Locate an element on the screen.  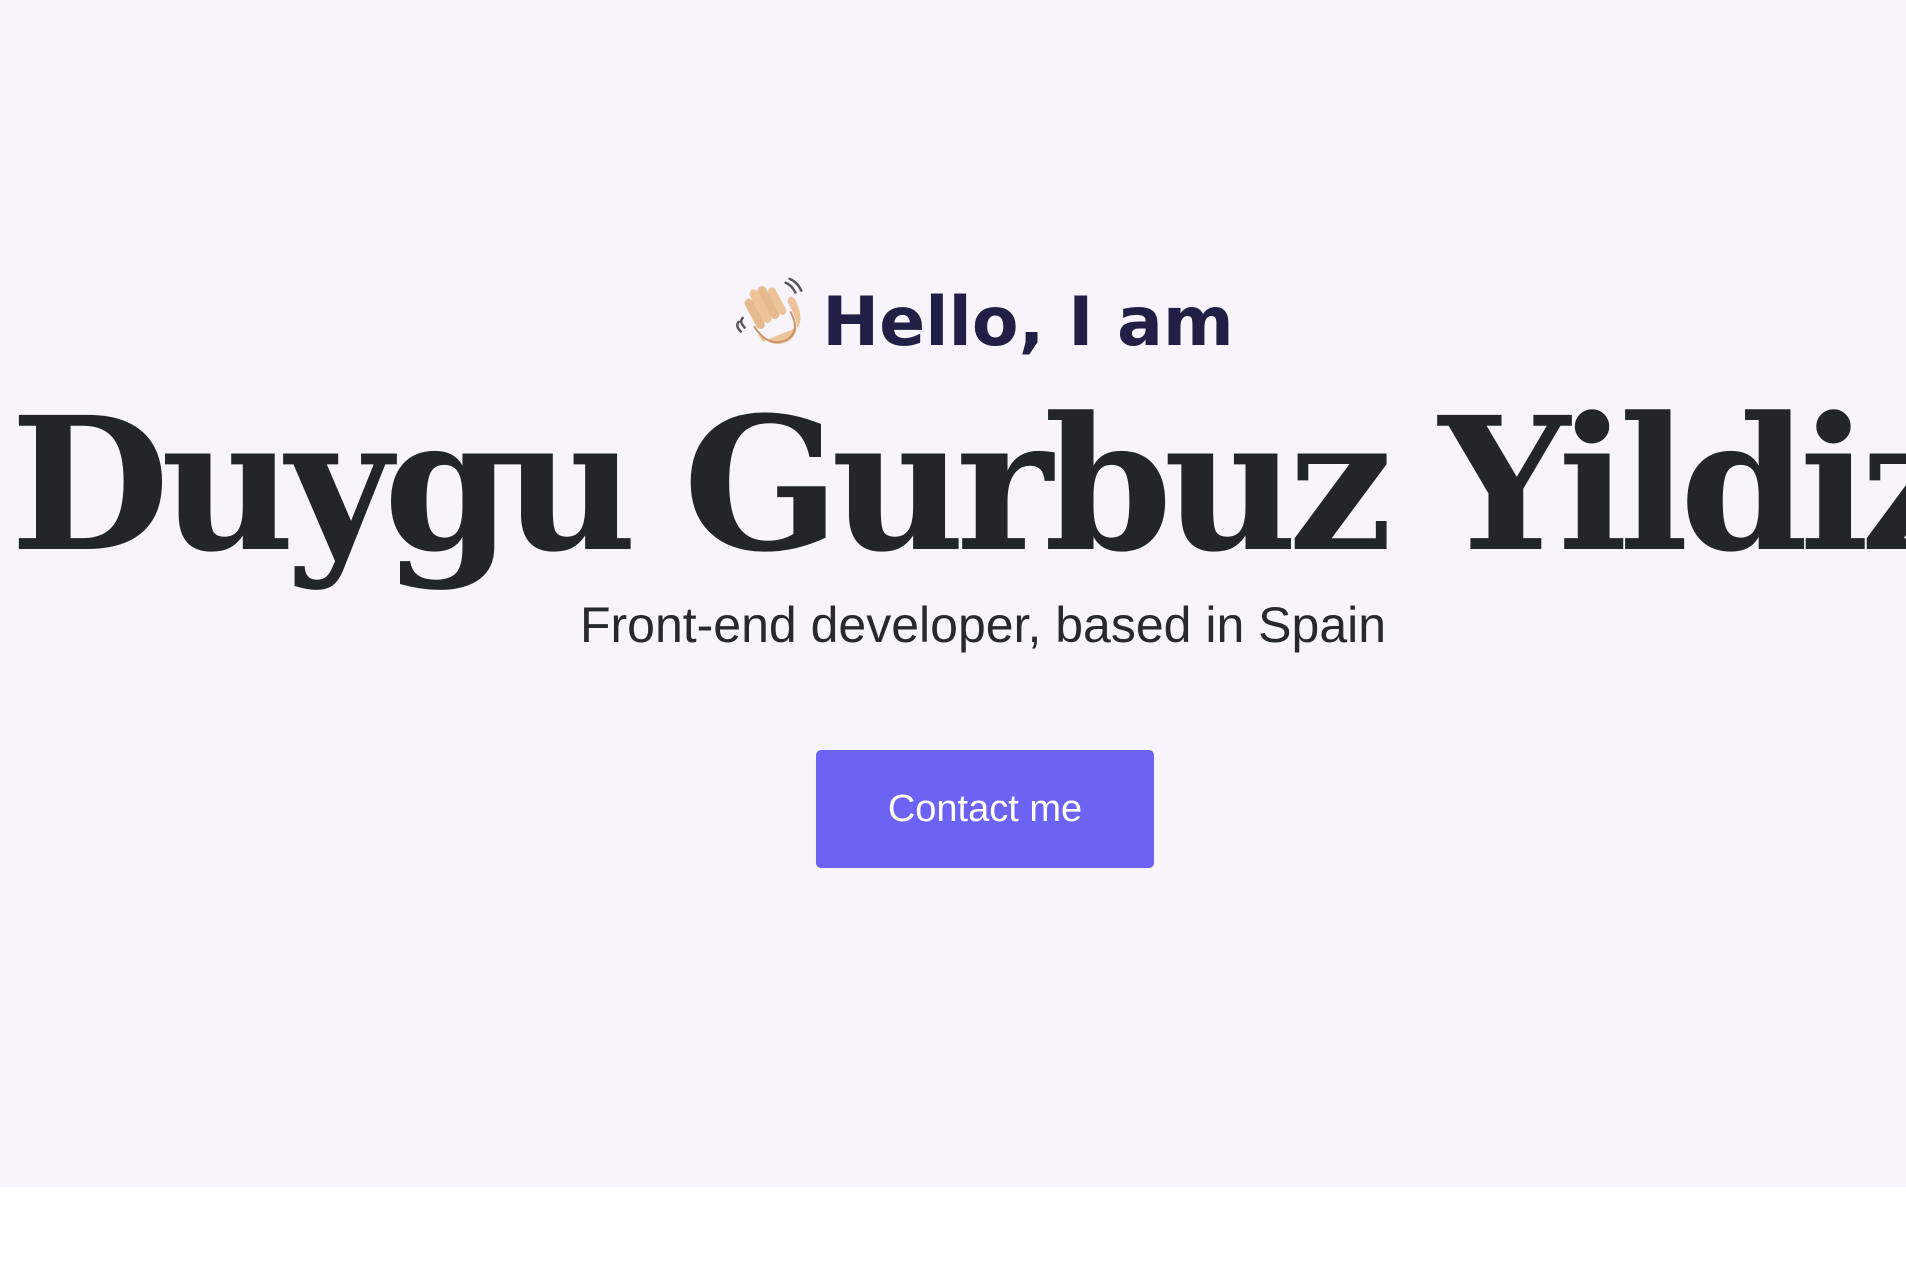
role-subtitle: Front-end developer, based in Spain is located at coordinates (983, 625).